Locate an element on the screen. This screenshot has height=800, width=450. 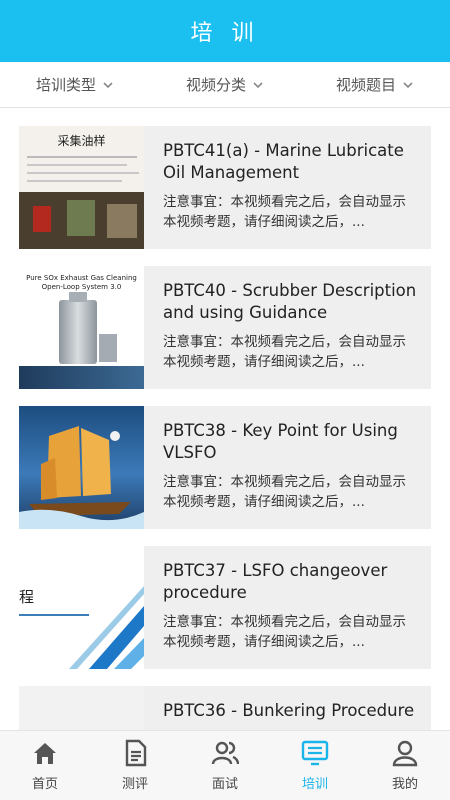
video-title: PBTC36 - Bunkering Procedure is located at coordinates (289, 710).